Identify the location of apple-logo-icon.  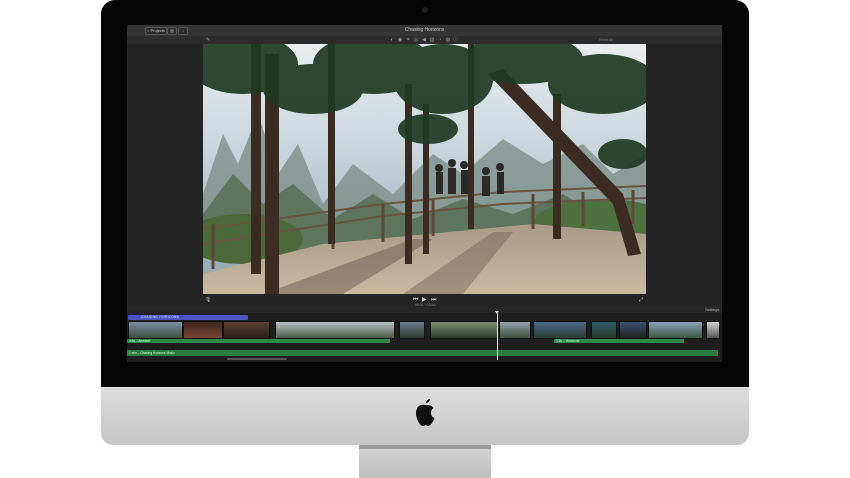
(425, 412).